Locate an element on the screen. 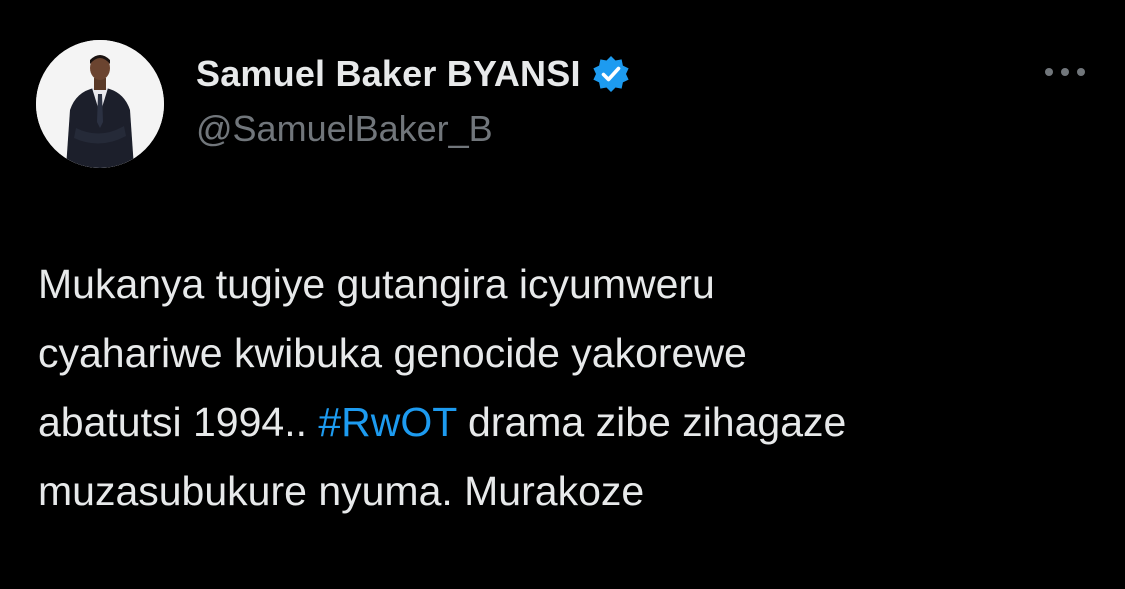 The height and width of the screenshot is (589, 1125). avatar is located at coordinates (100, 104).